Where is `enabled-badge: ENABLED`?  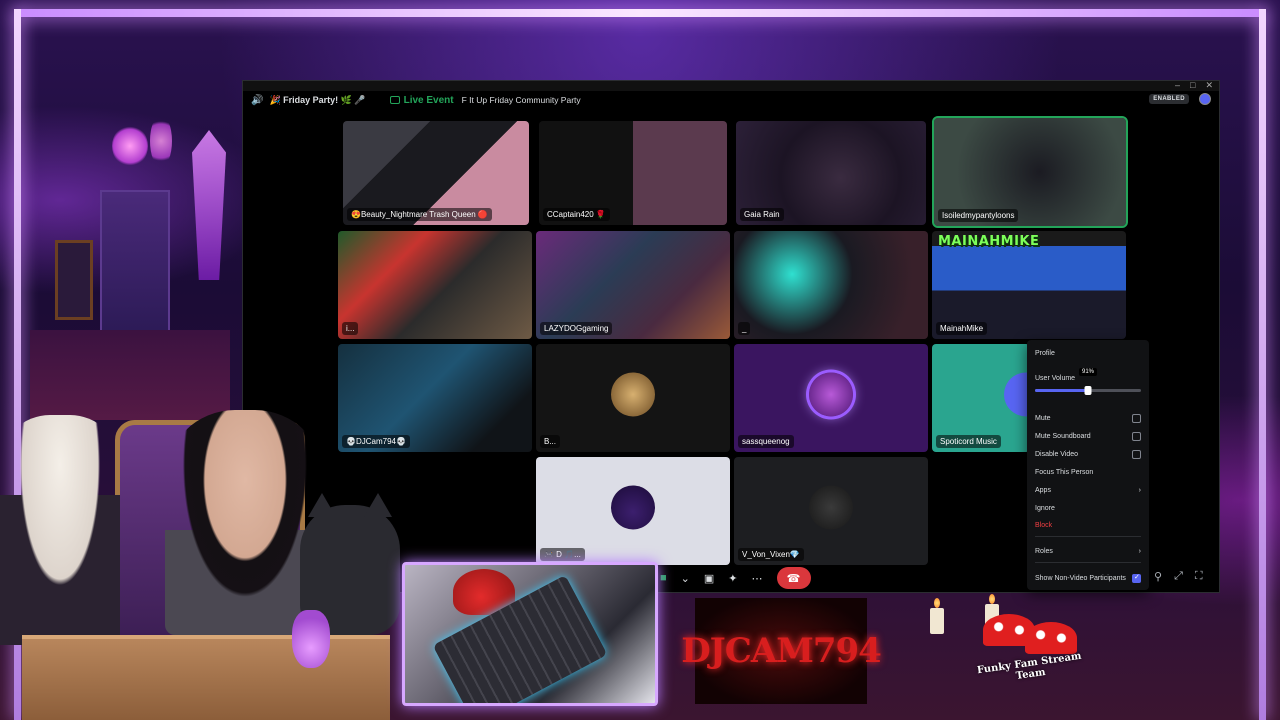 enabled-badge: ENABLED is located at coordinates (1169, 99).